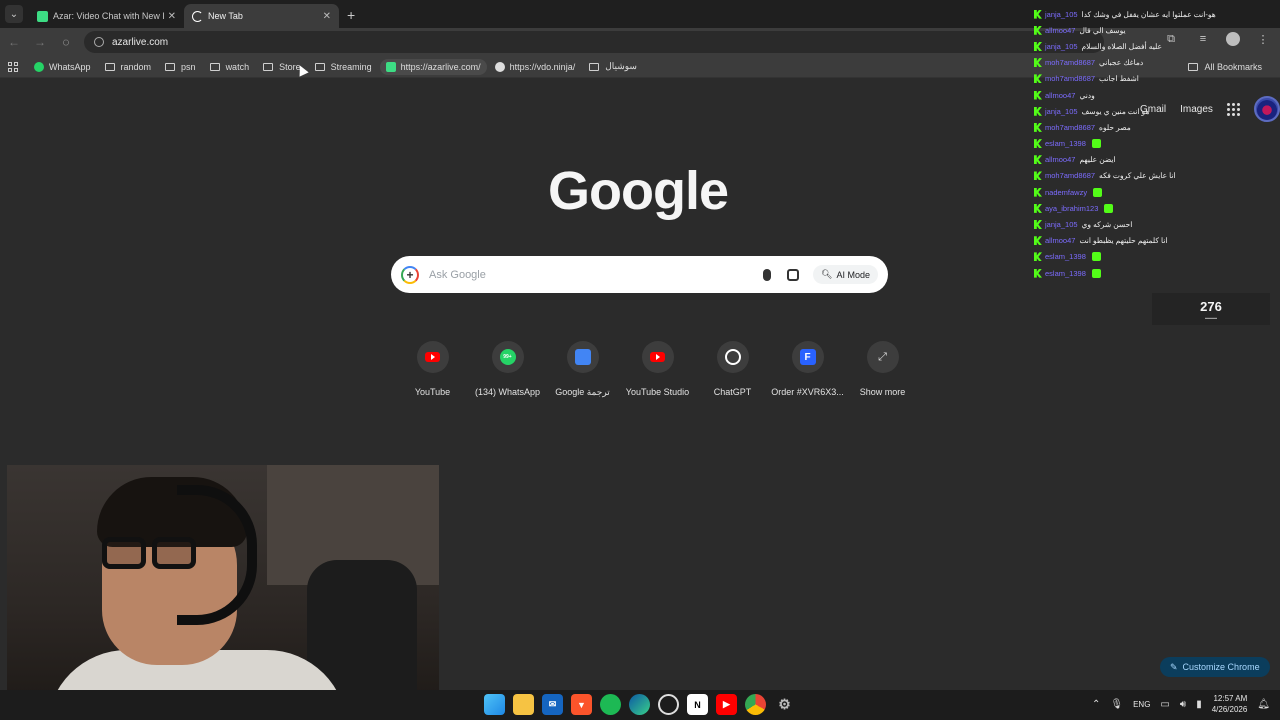  What do you see at coordinates (1096, 704) in the screenshot?
I see `chevron-up-icon: ⌃` at bounding box center [1096, 704].